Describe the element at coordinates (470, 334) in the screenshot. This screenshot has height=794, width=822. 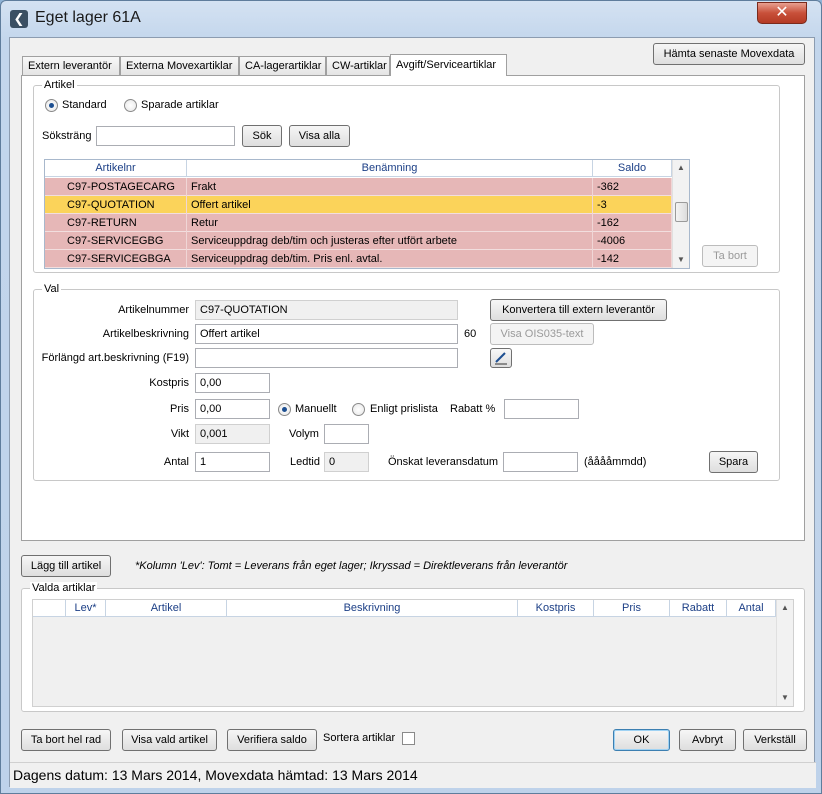
I see `beskrivning-char-count: 60` at that location.